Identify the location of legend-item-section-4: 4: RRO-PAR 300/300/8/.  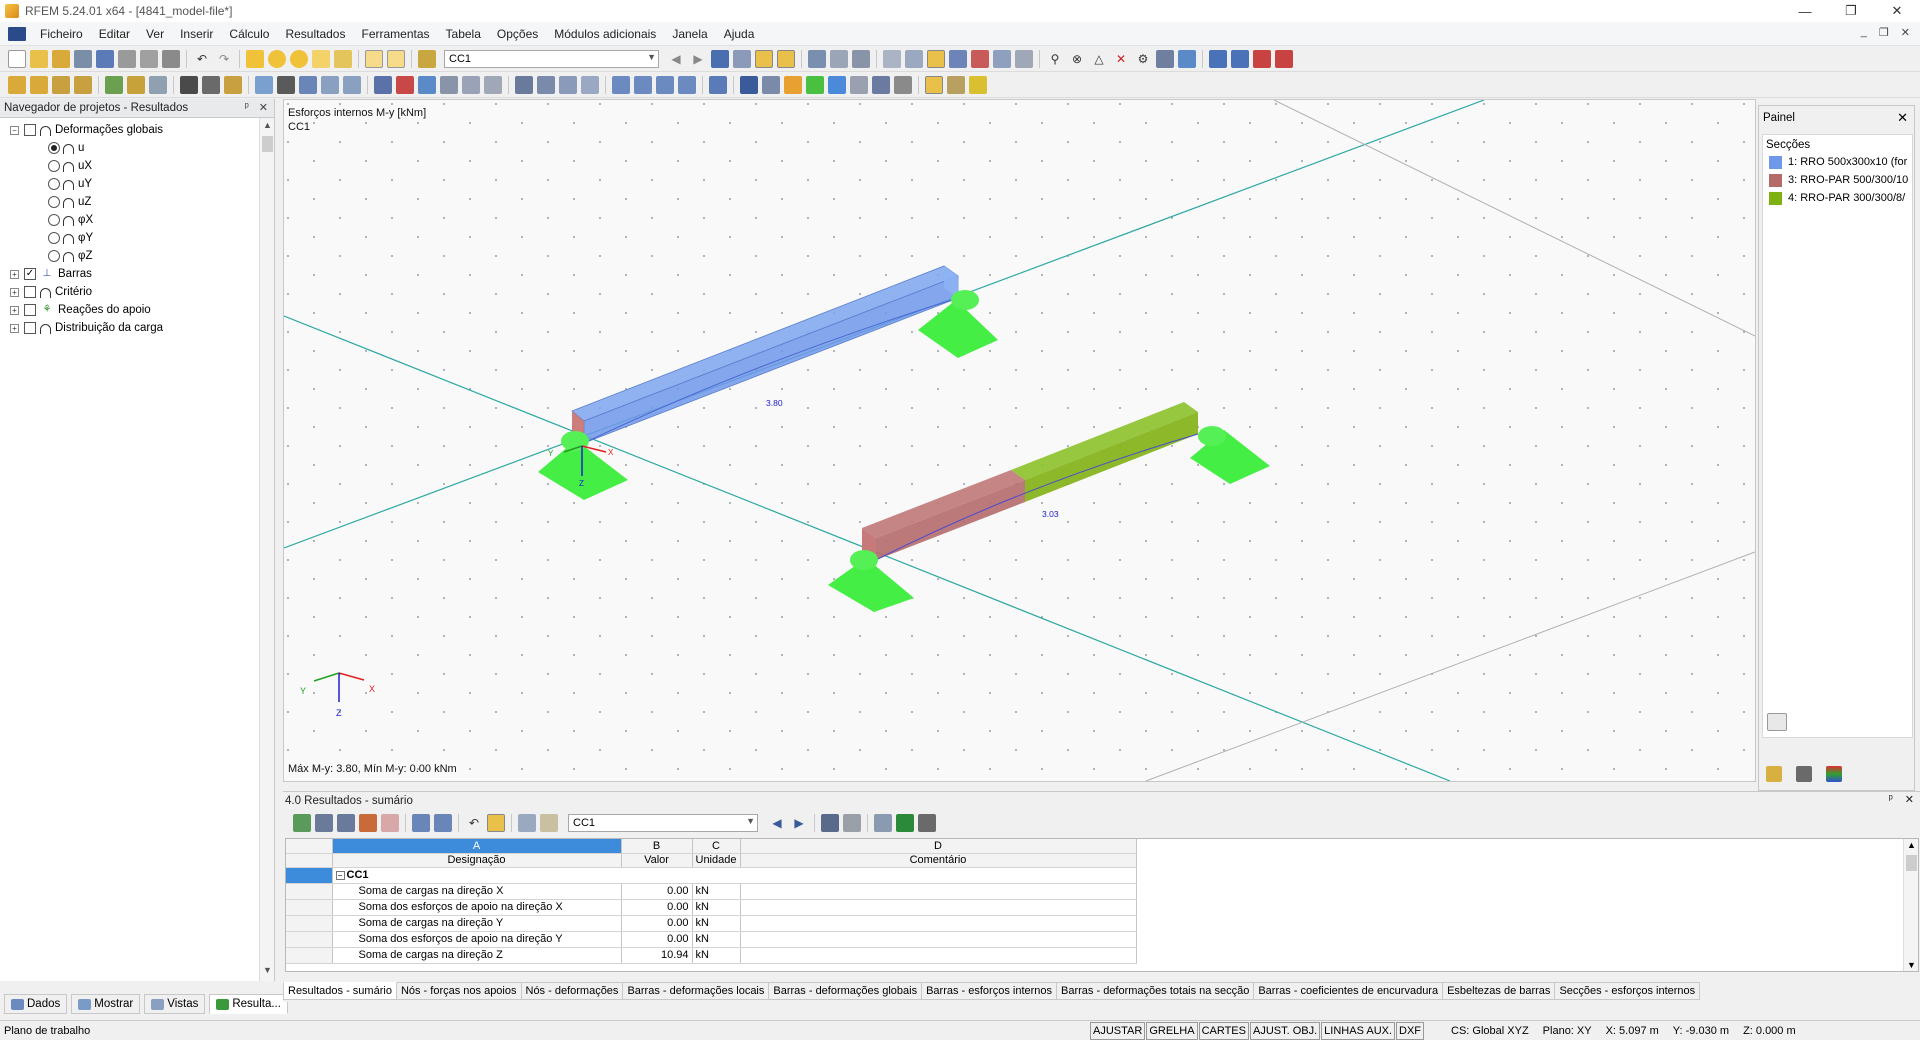
(1837, 198).